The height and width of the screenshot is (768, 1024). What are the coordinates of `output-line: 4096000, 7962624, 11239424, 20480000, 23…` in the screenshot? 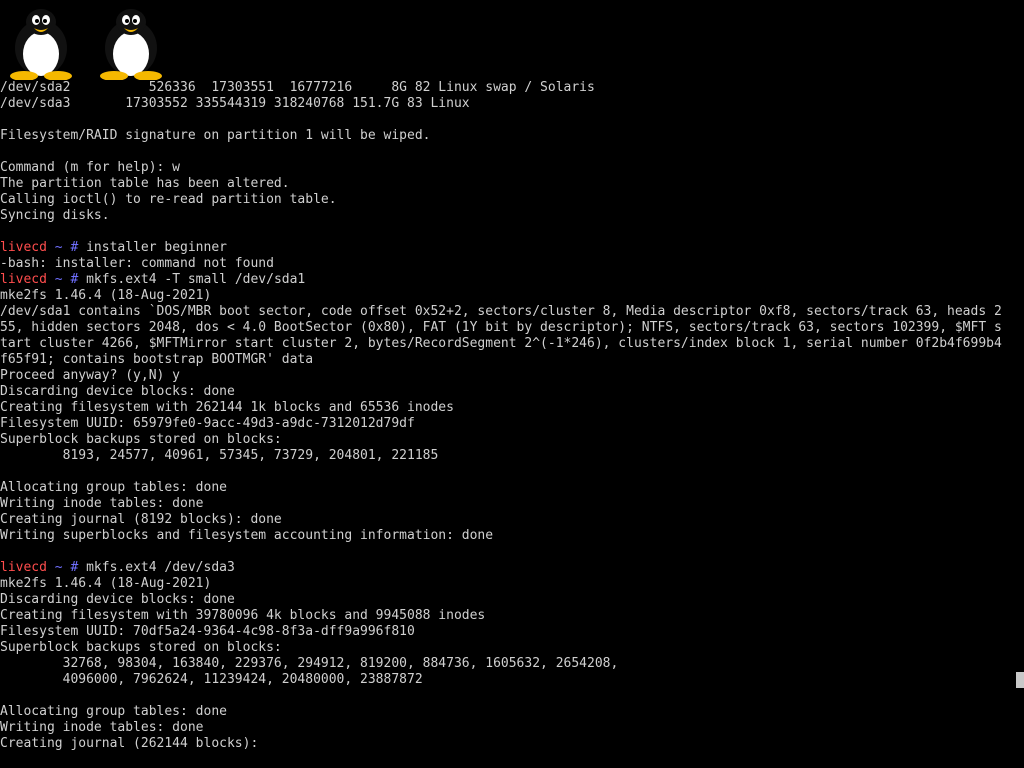 It's located at (211, 679).